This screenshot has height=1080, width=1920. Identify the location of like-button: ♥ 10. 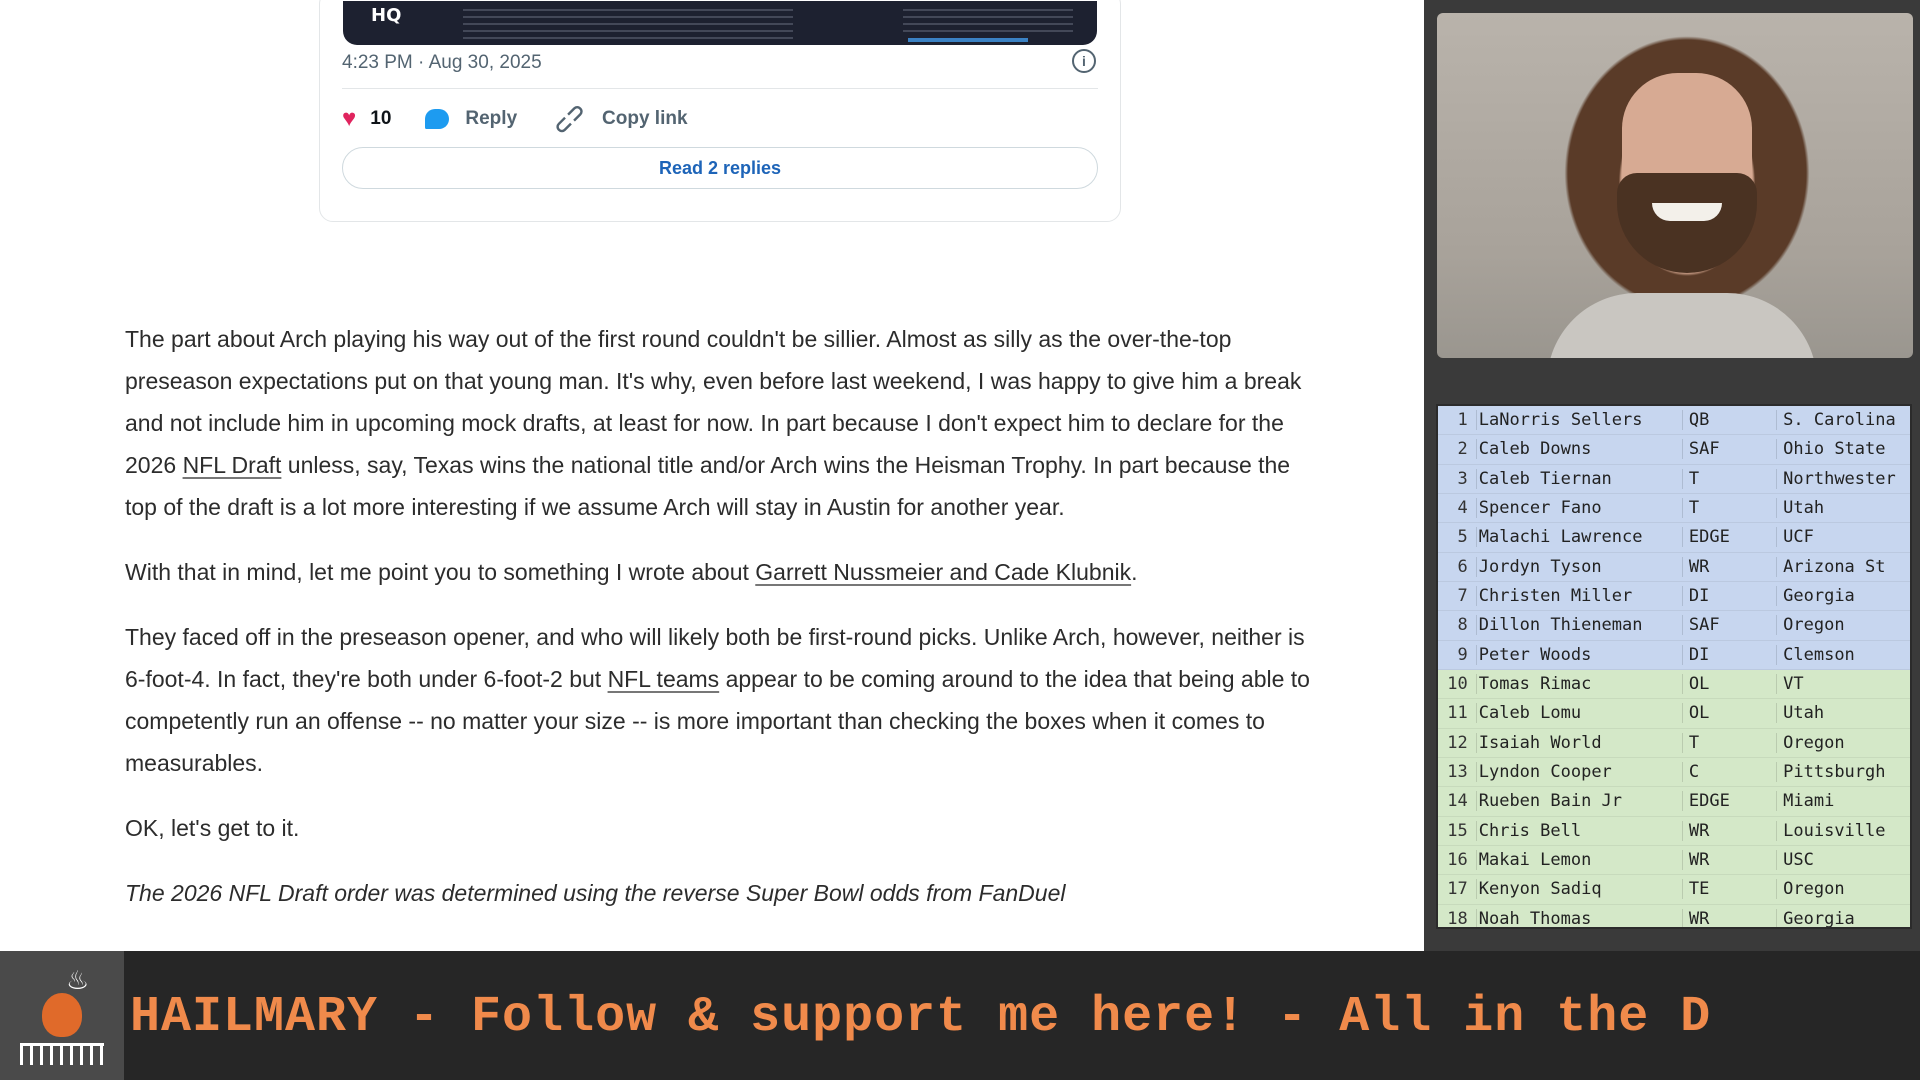
(366, 119).